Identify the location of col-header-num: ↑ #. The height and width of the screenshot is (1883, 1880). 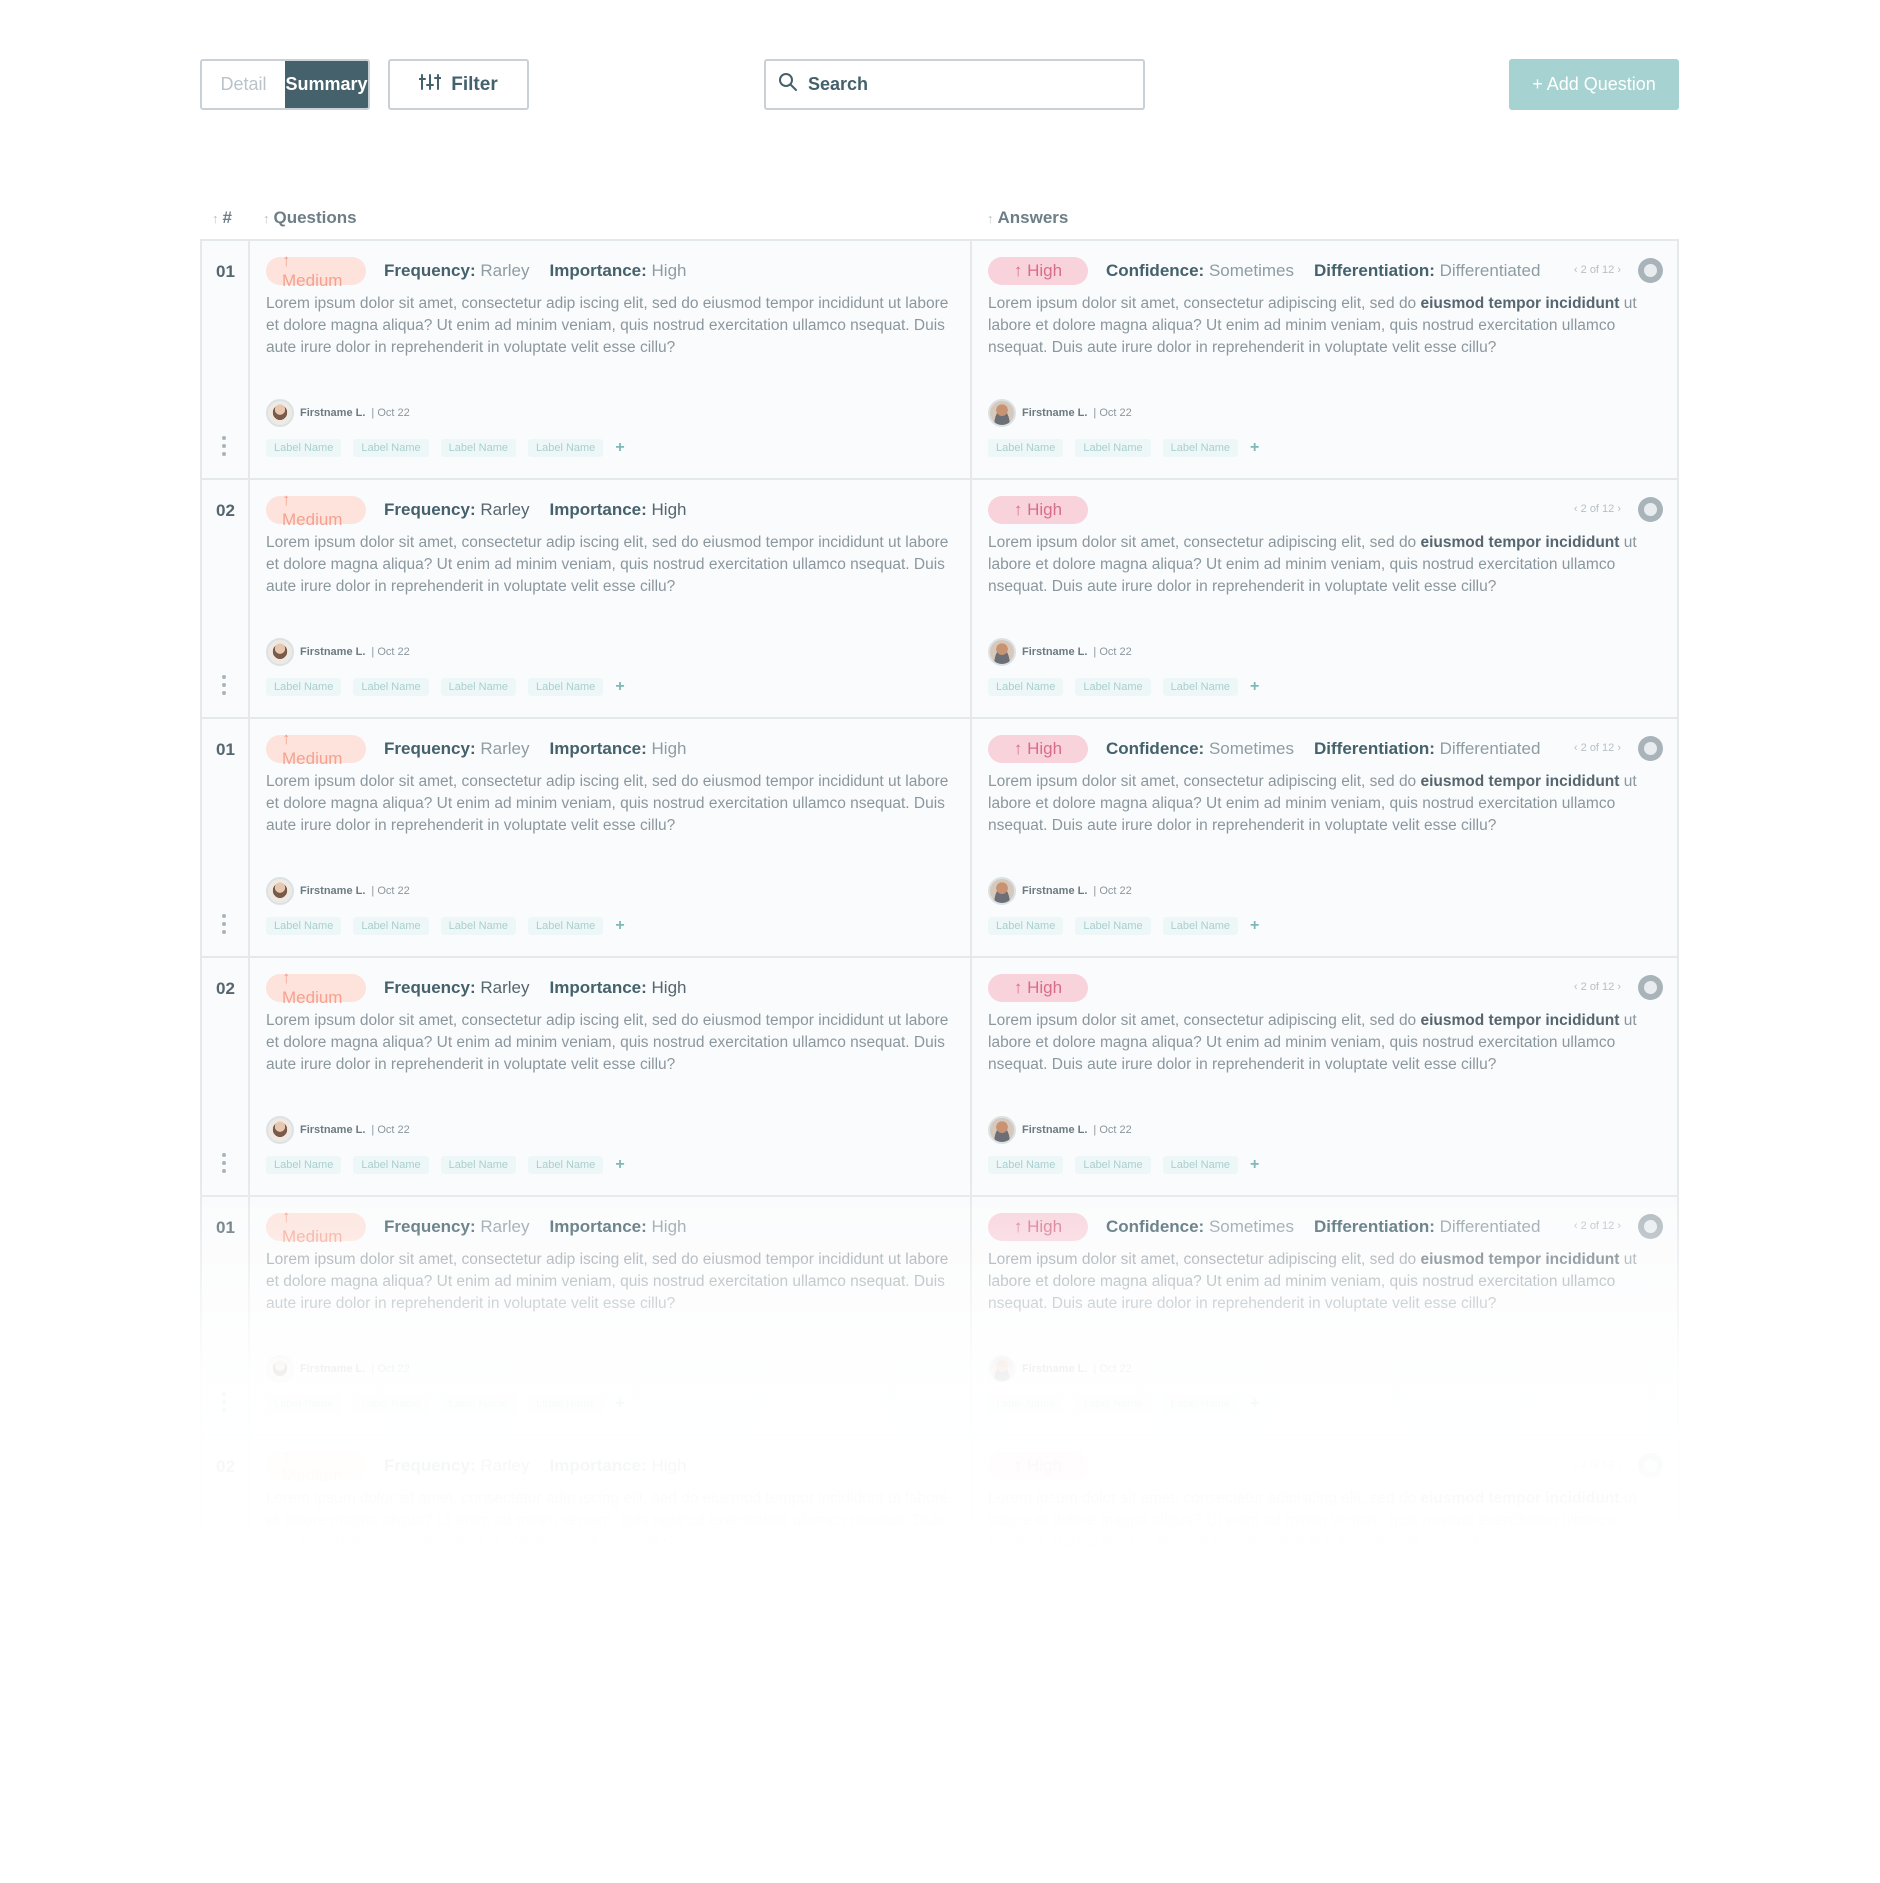
(222, 218).